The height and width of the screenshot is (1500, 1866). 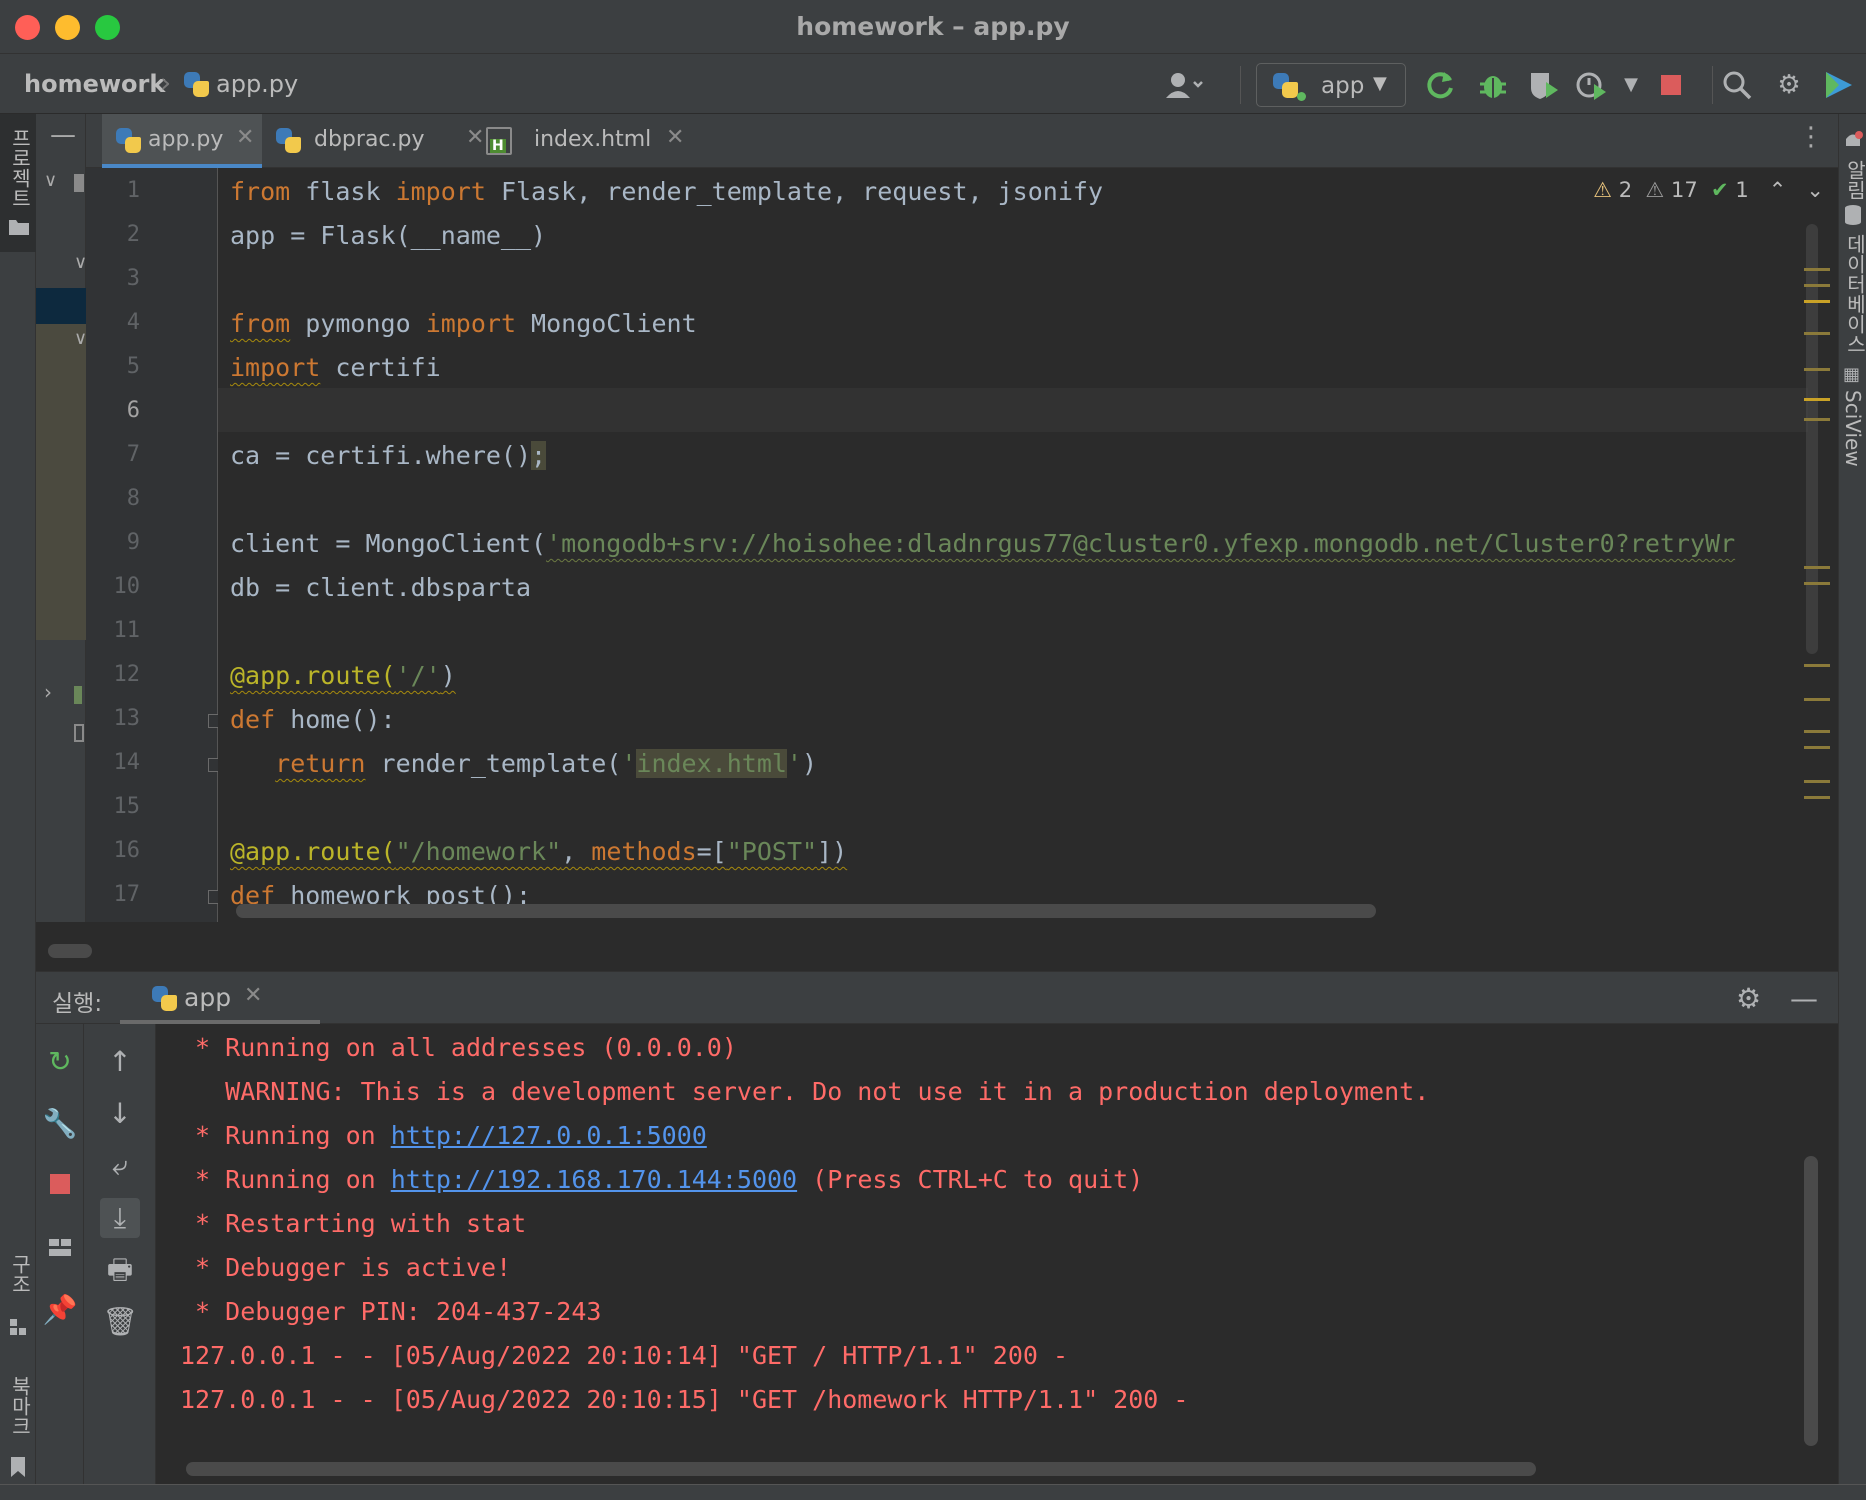 I want to click on database-tool-label: 데이터베이스, so click(x=1854, y=294).